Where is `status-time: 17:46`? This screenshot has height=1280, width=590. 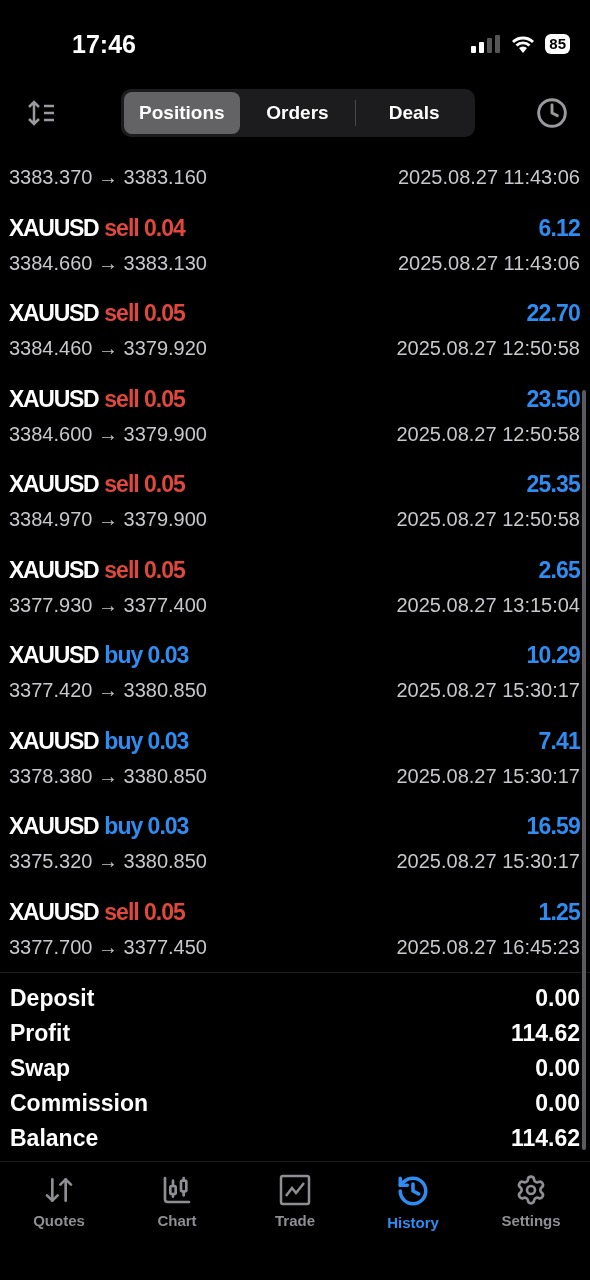 status-time: 17:46 is located at coordinates (104, 44).